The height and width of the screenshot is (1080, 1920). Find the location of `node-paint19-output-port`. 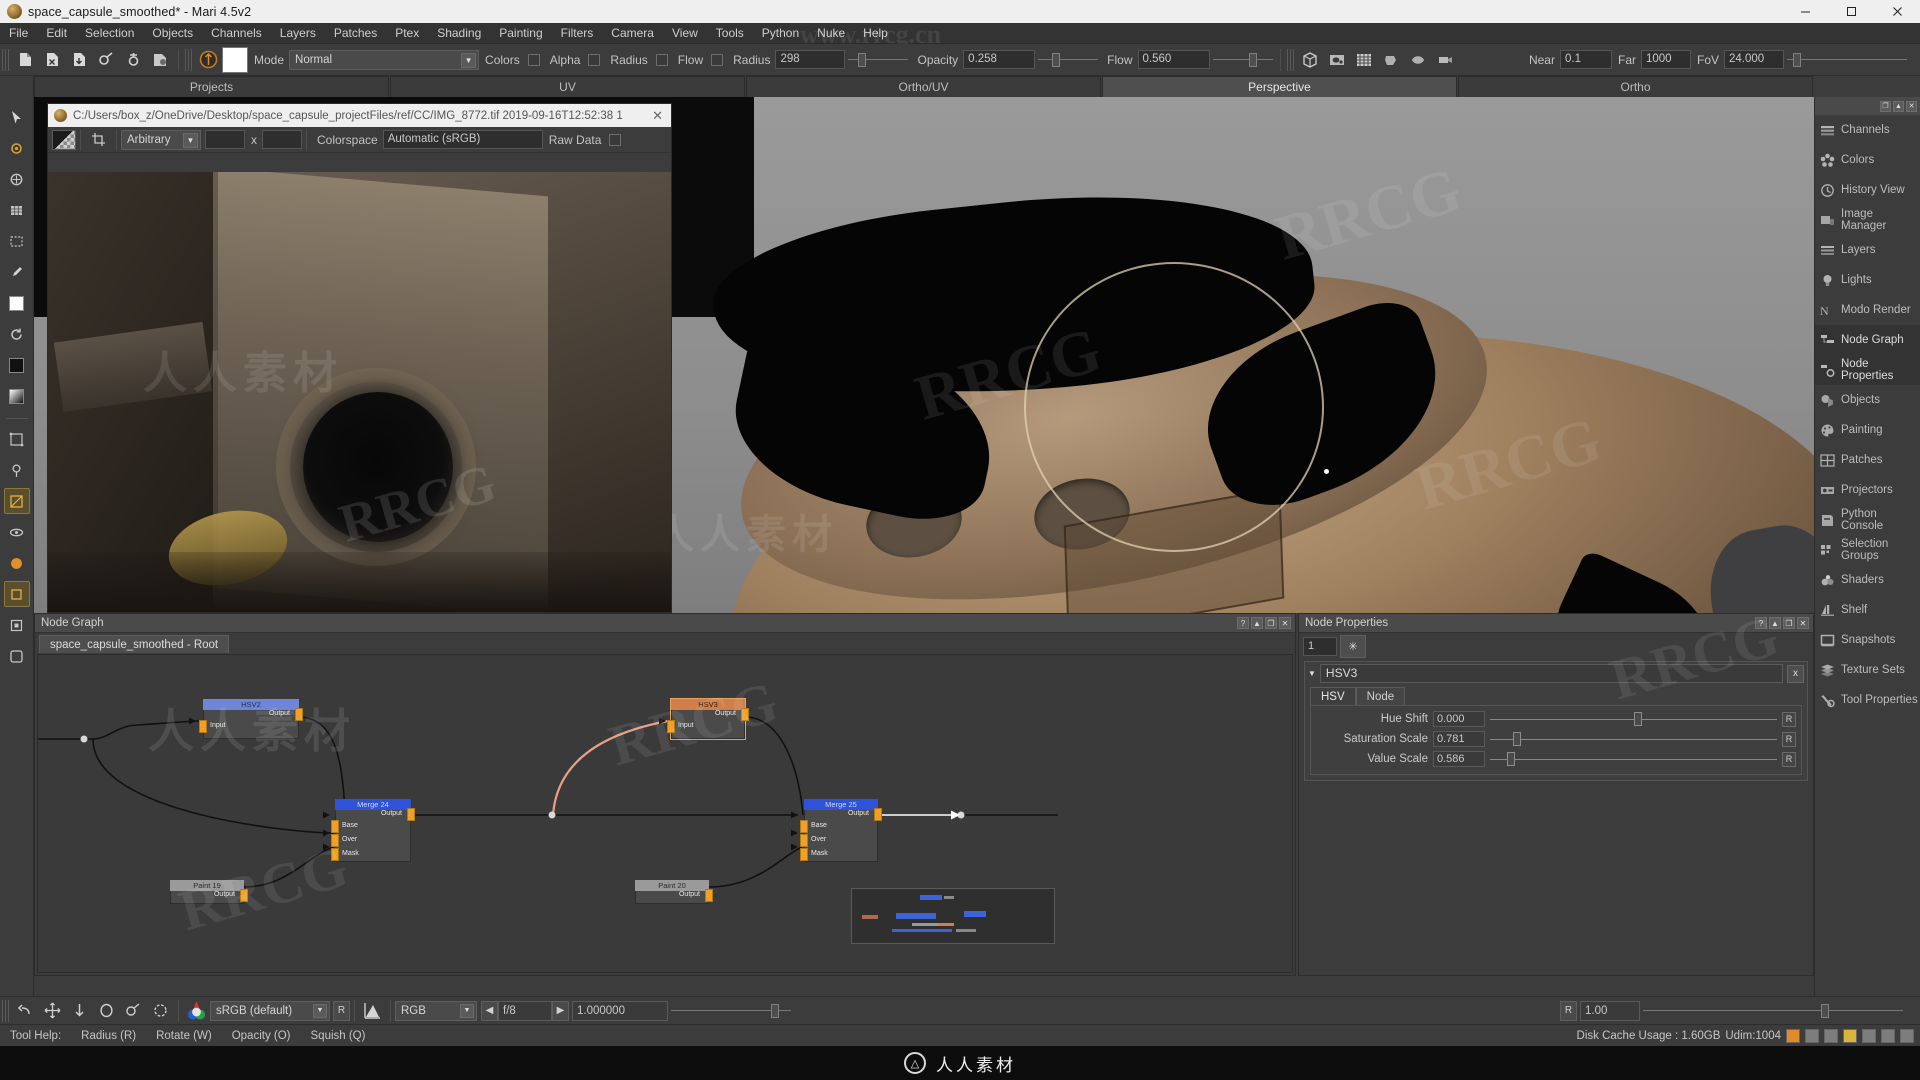

node-paint19-output-port is located at coordinates (244, 895).